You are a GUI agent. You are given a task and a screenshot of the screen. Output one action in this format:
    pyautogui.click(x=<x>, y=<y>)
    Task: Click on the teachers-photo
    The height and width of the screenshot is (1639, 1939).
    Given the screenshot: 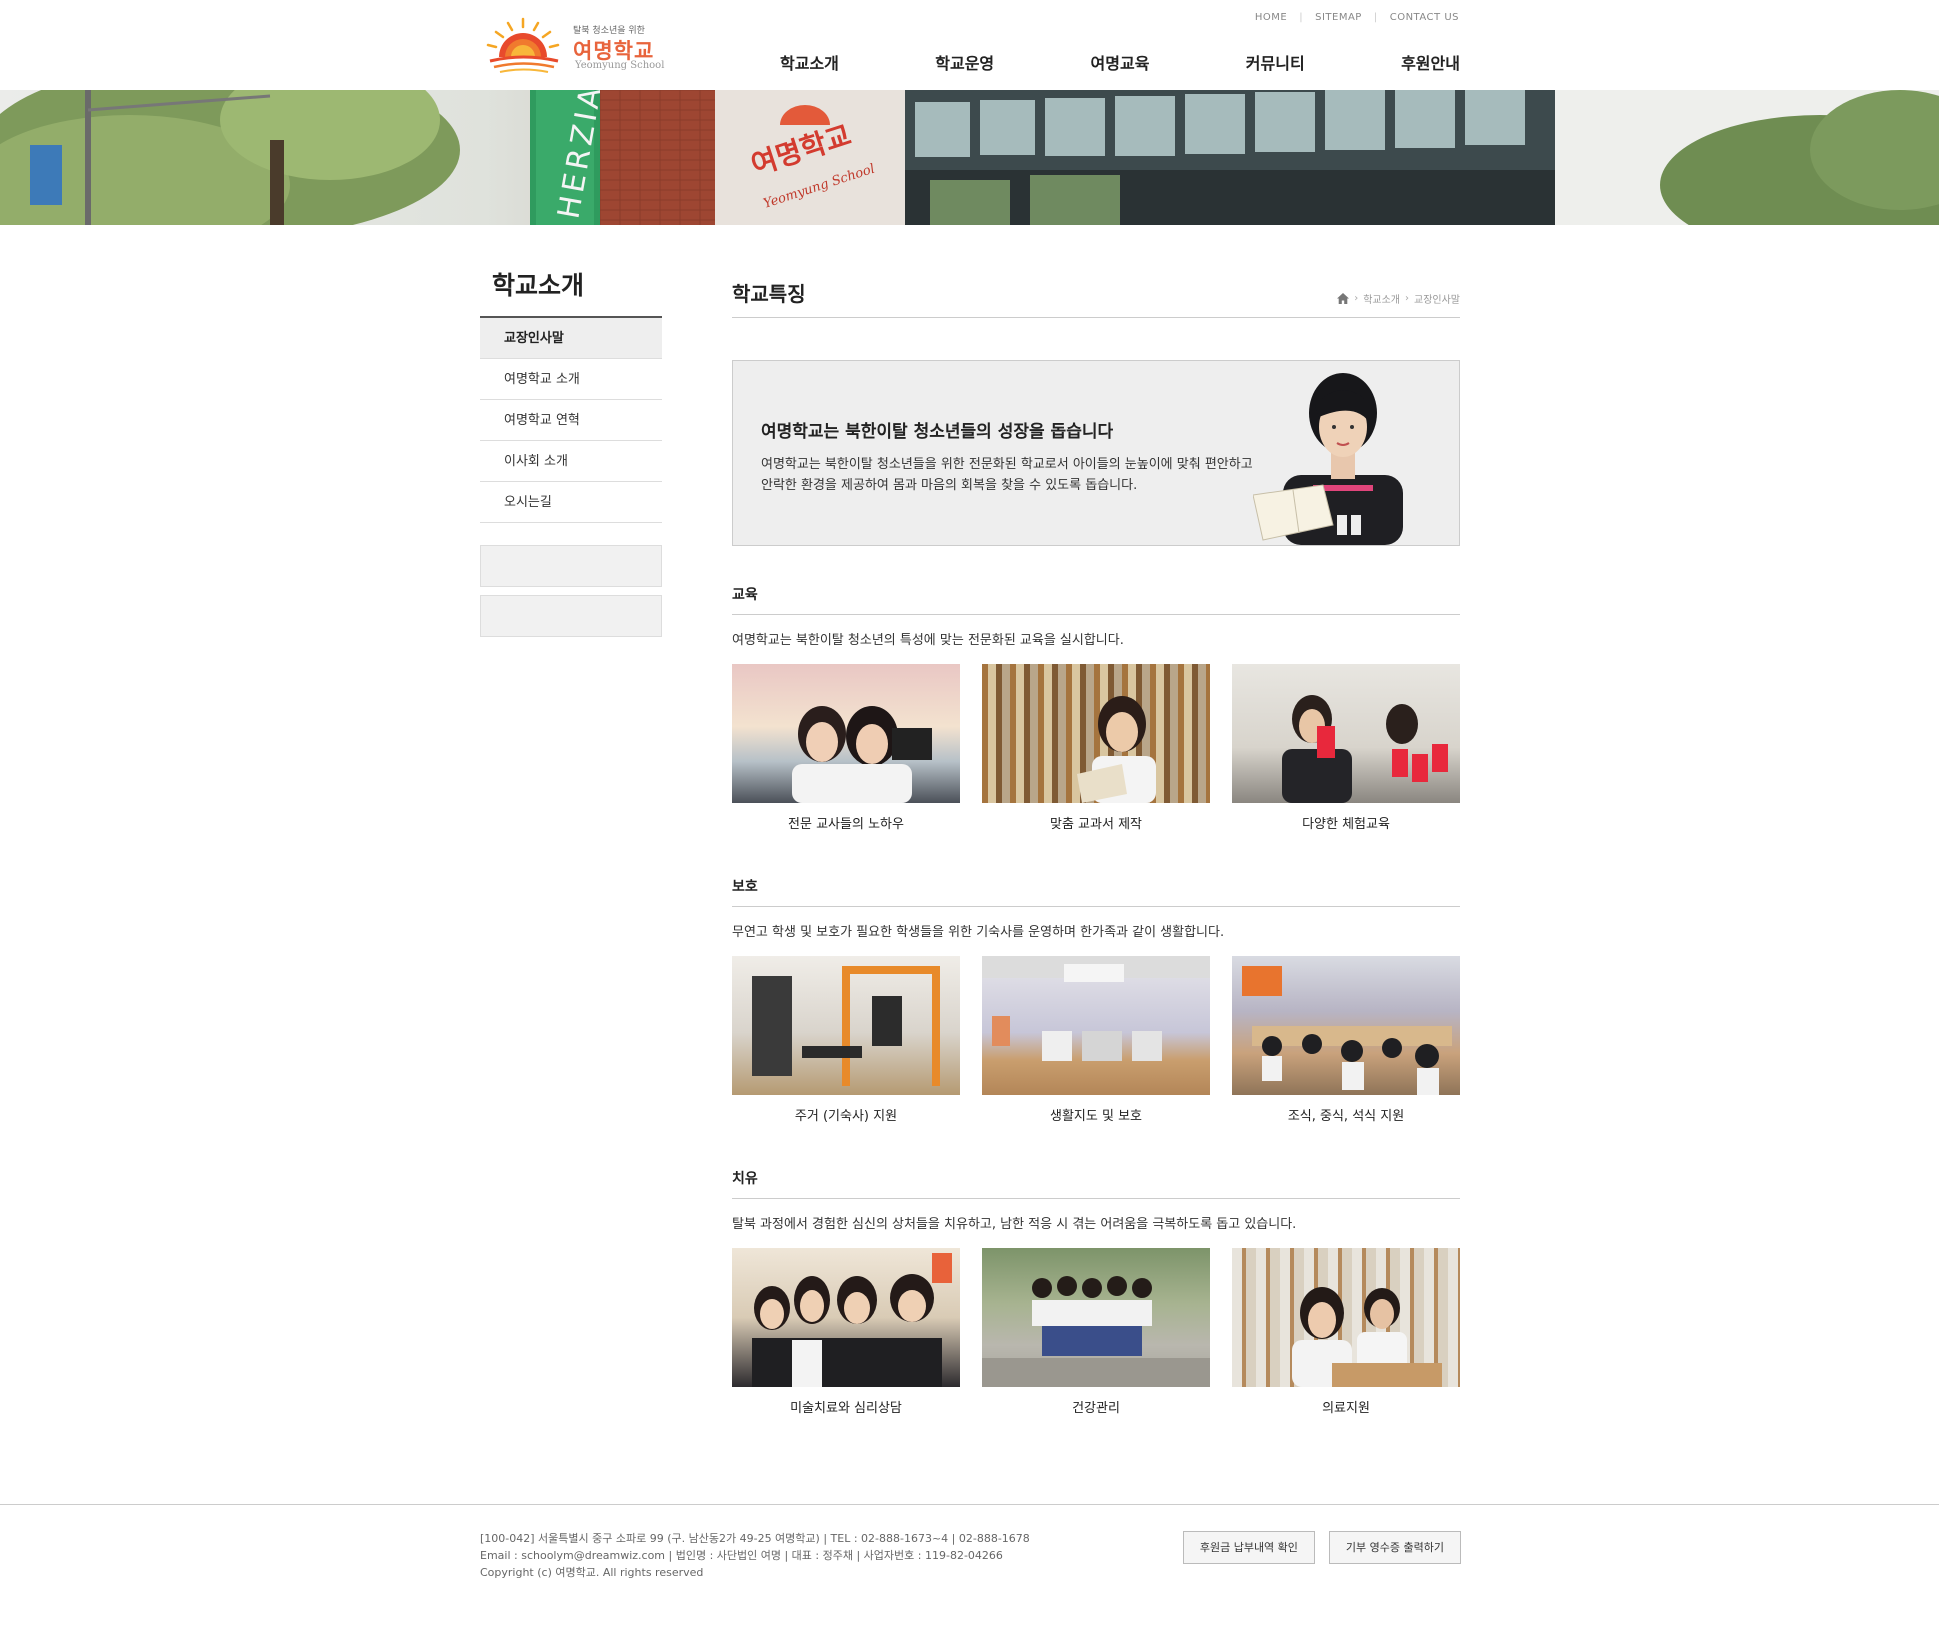 What is the action you would take?
    pyautogui.click(x=846, y=733)
    